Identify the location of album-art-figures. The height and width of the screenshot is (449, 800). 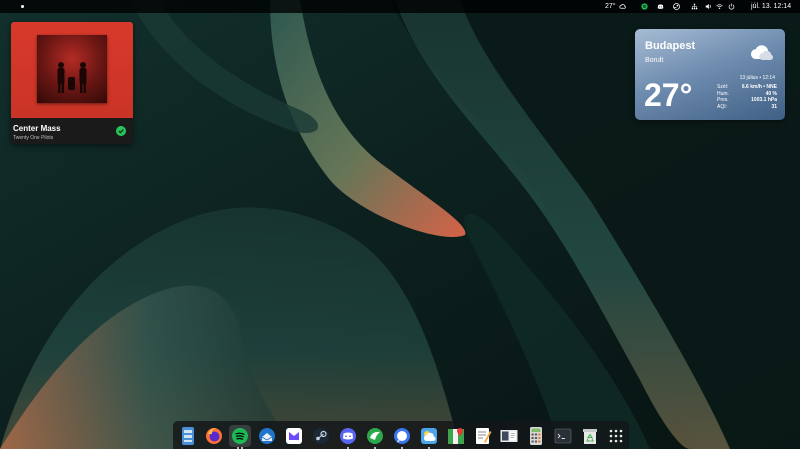
(72, 77).